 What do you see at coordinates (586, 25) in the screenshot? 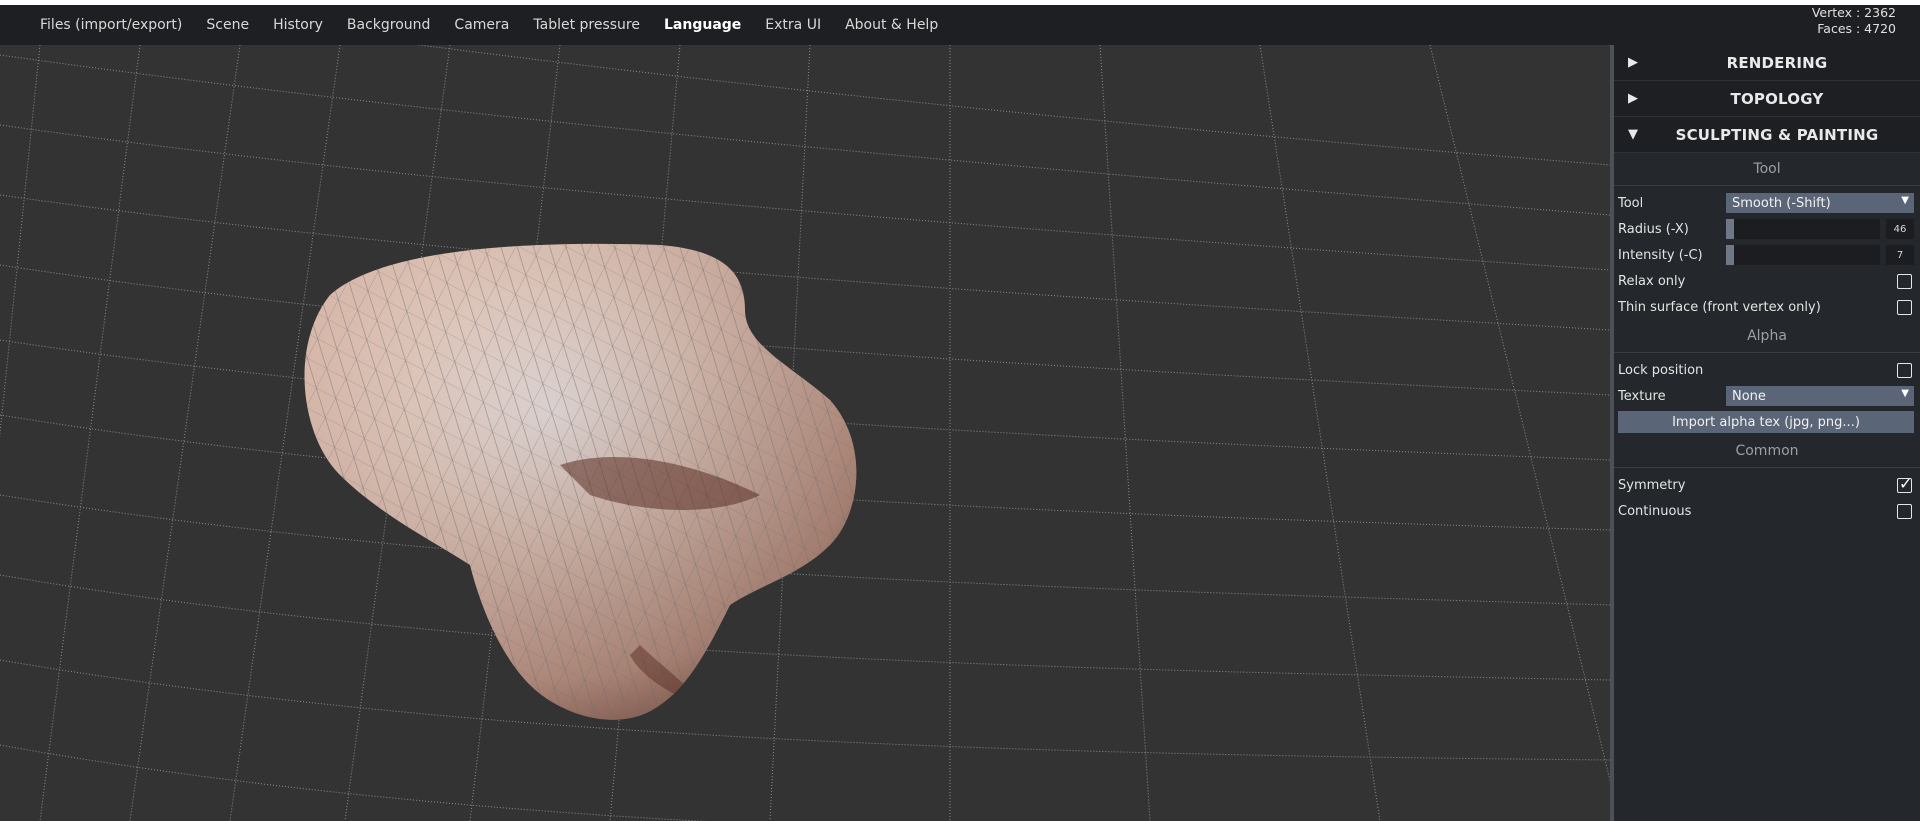
I see `menu-tablet-pressure: Tablet pressure` at bounding box center [586, 25].